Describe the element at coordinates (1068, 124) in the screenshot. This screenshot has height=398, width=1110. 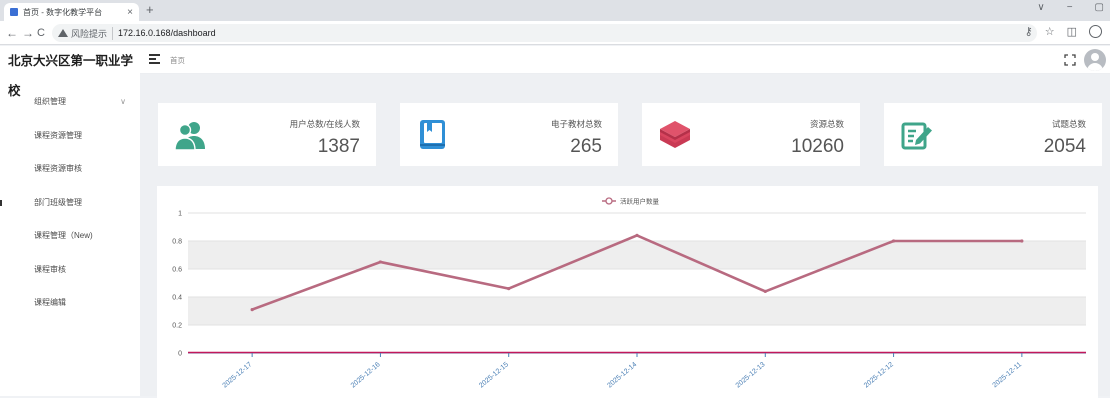
I see `stat-label: 试题总数` at that location.